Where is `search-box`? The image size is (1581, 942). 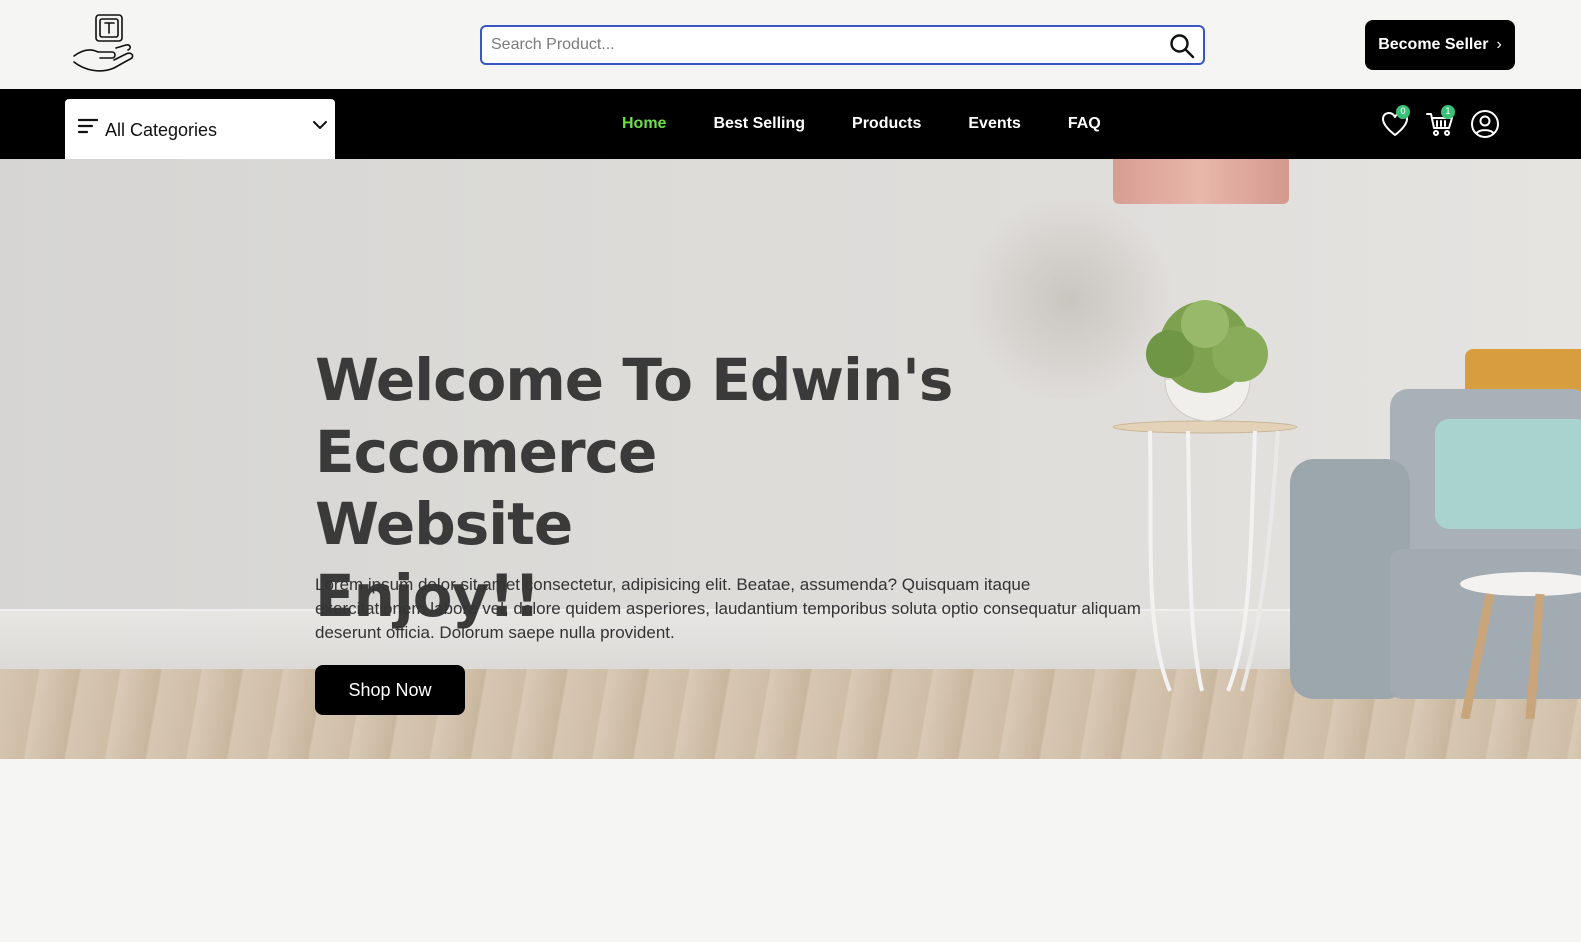
search-box is located at coordinates (842, 45).